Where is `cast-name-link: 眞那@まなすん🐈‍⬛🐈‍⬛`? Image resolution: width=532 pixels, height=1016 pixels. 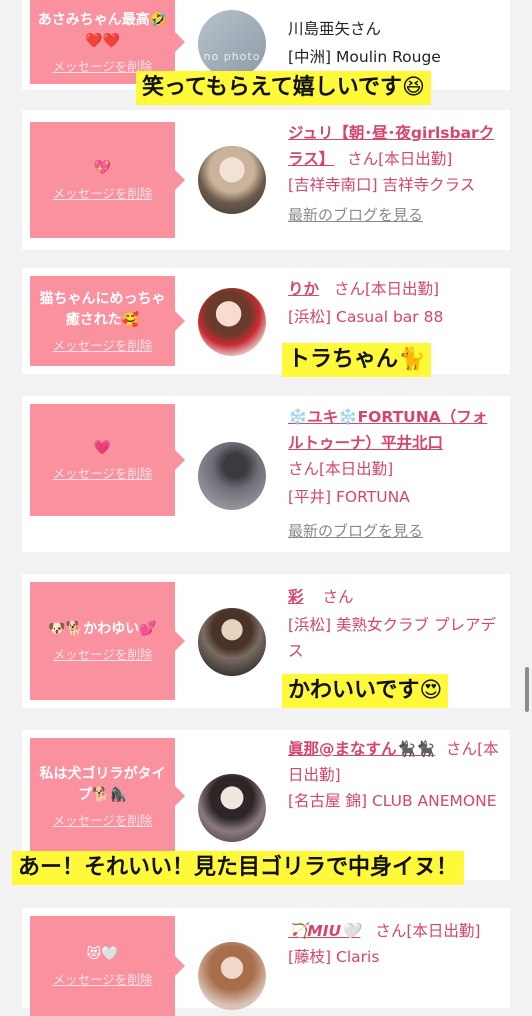
cast-name-link: 眞那@まなすん🐈‍⬛🐈‍⬛ is located at coordinates (361, 749).